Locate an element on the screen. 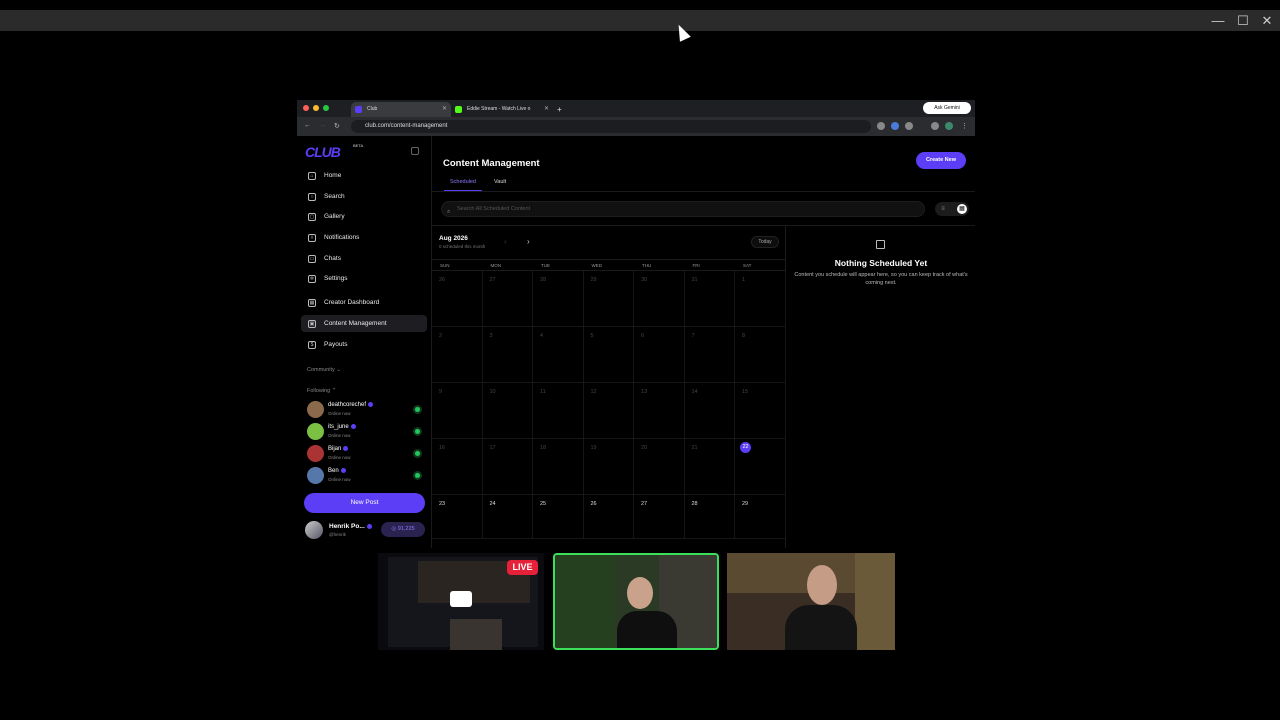 This screenshot has height=720, width=1280. calendar-day: 20 is located at coordinates (659, 467).